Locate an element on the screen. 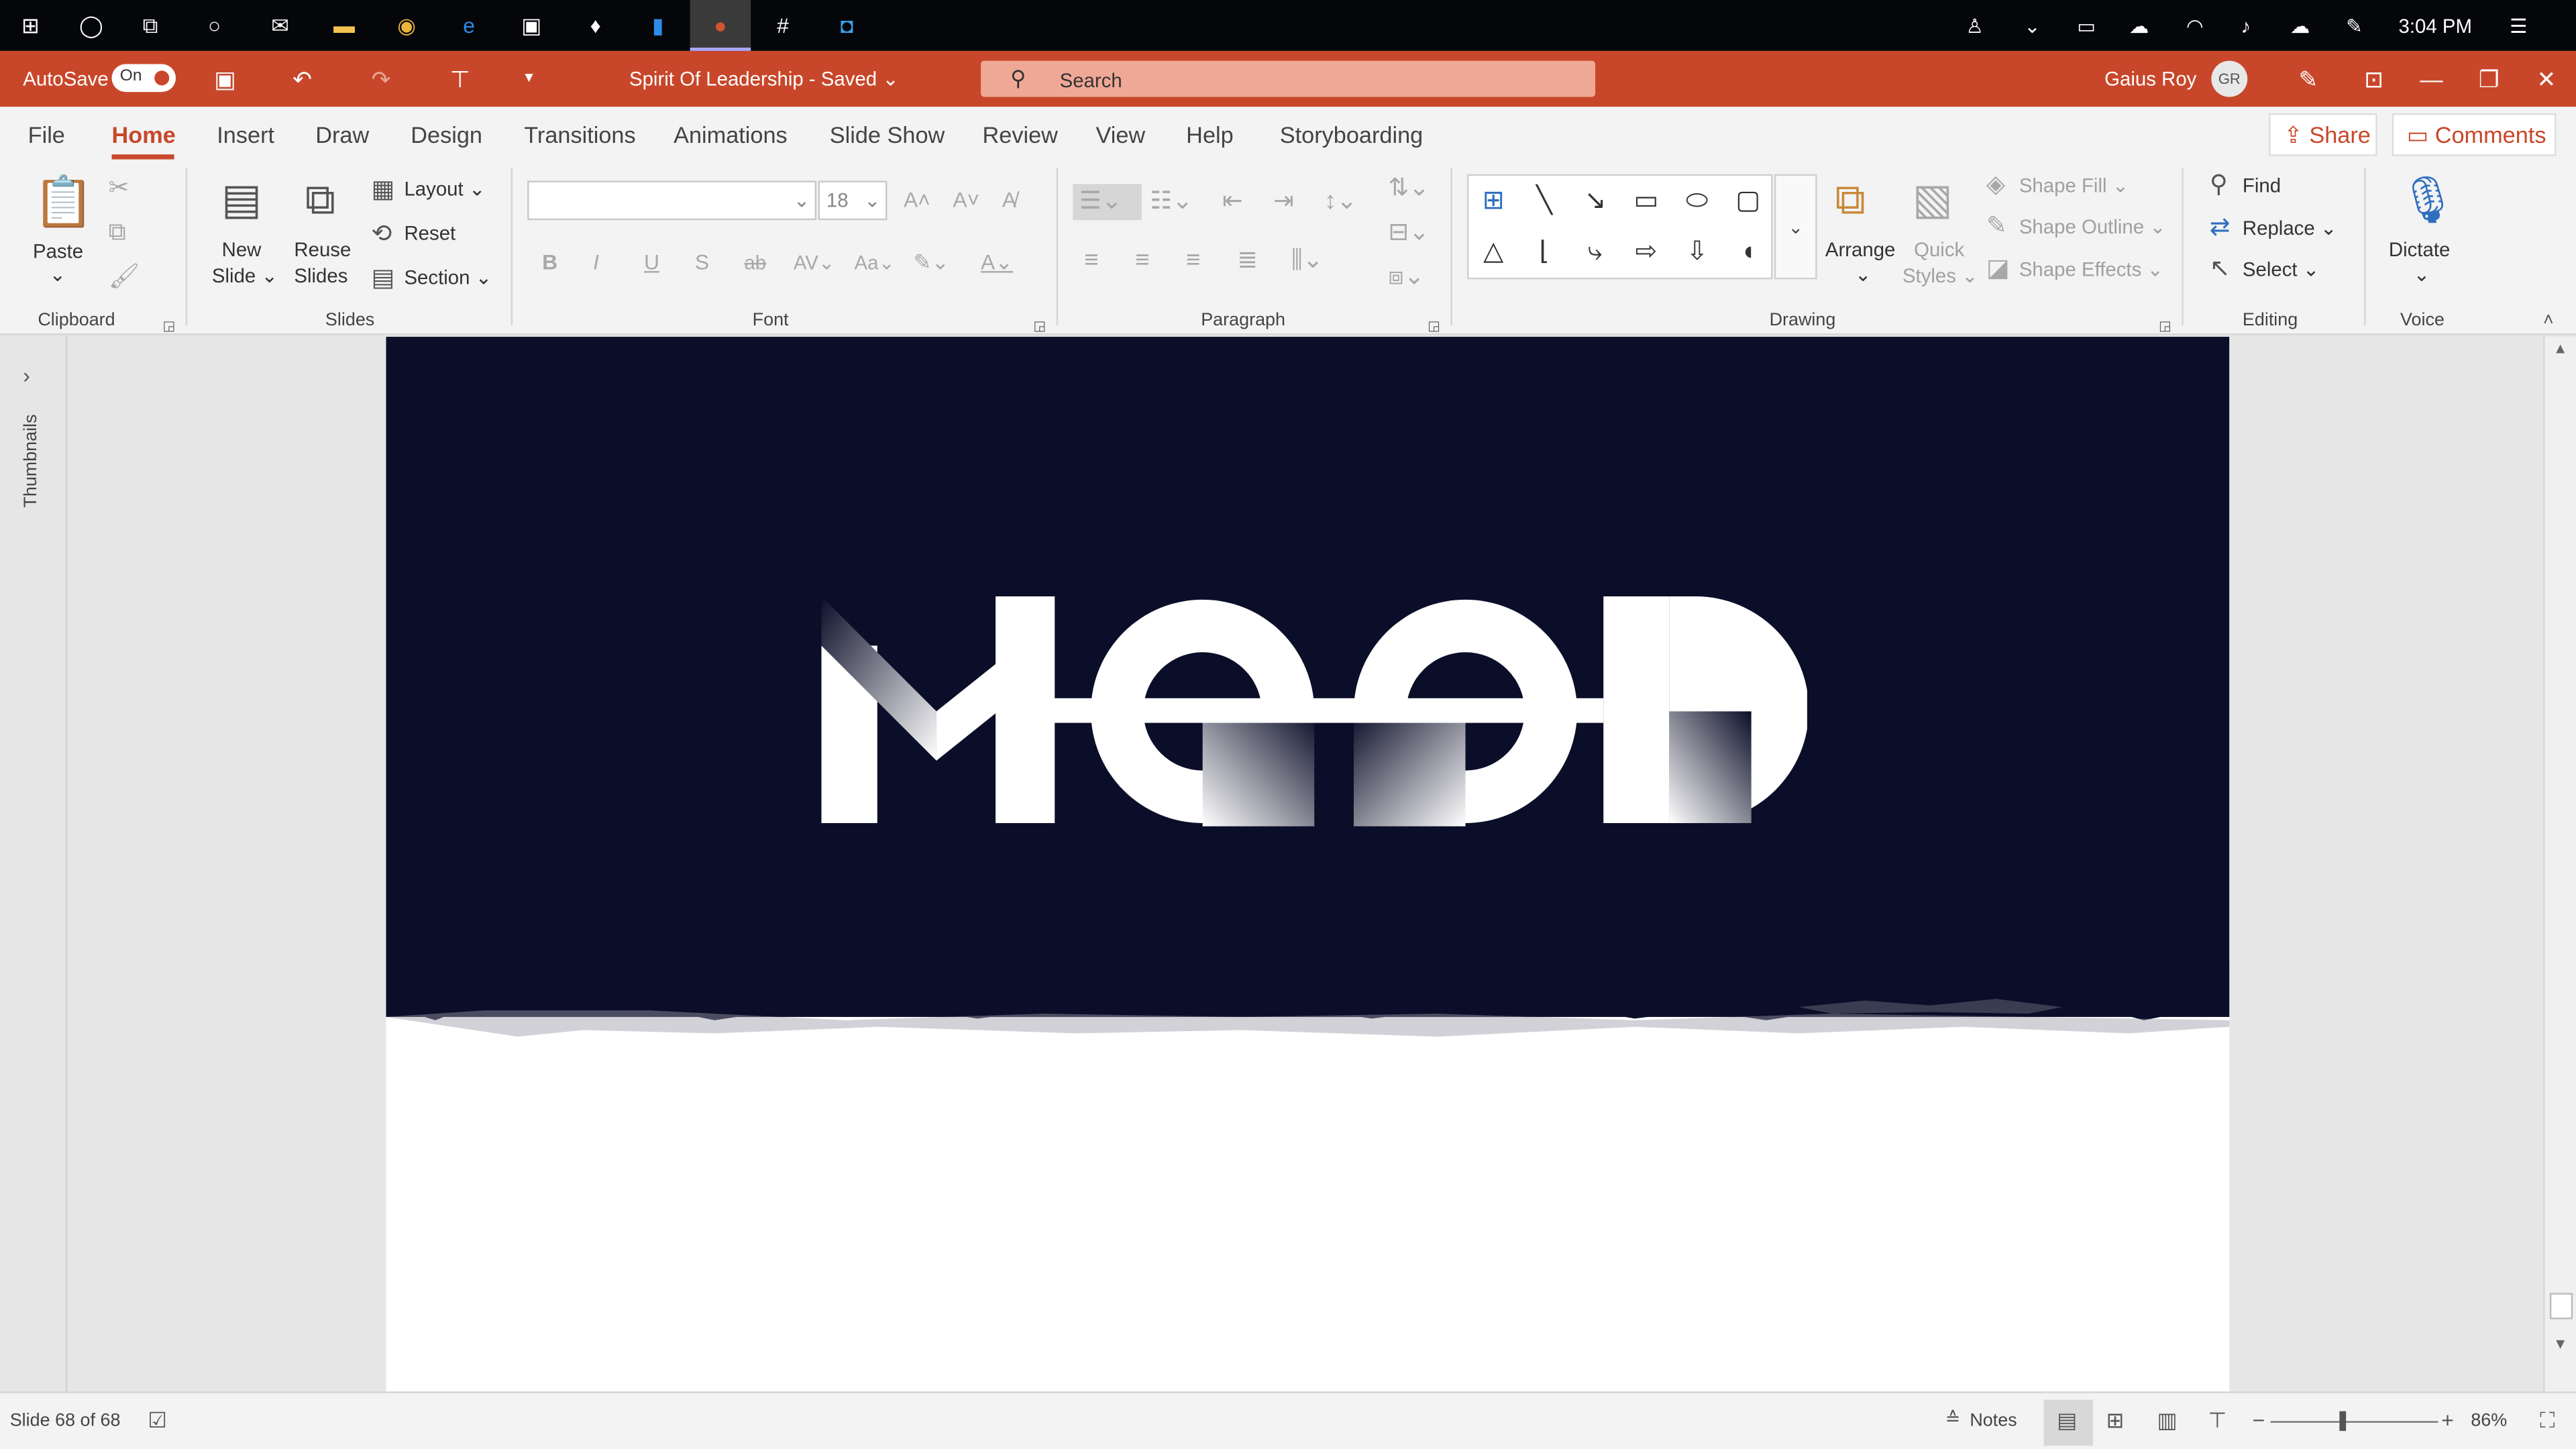  chrome-icon: ◉ is located at coordinates (406, 25).